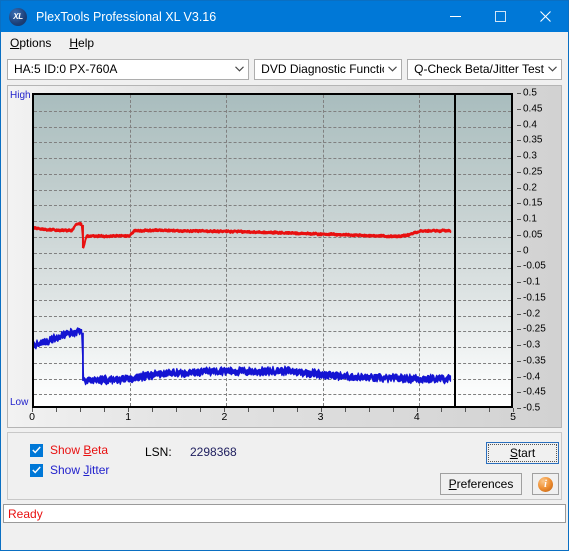 The image size is (569, 551). I want to click on menu-item-options: Options, so click(30, 43).